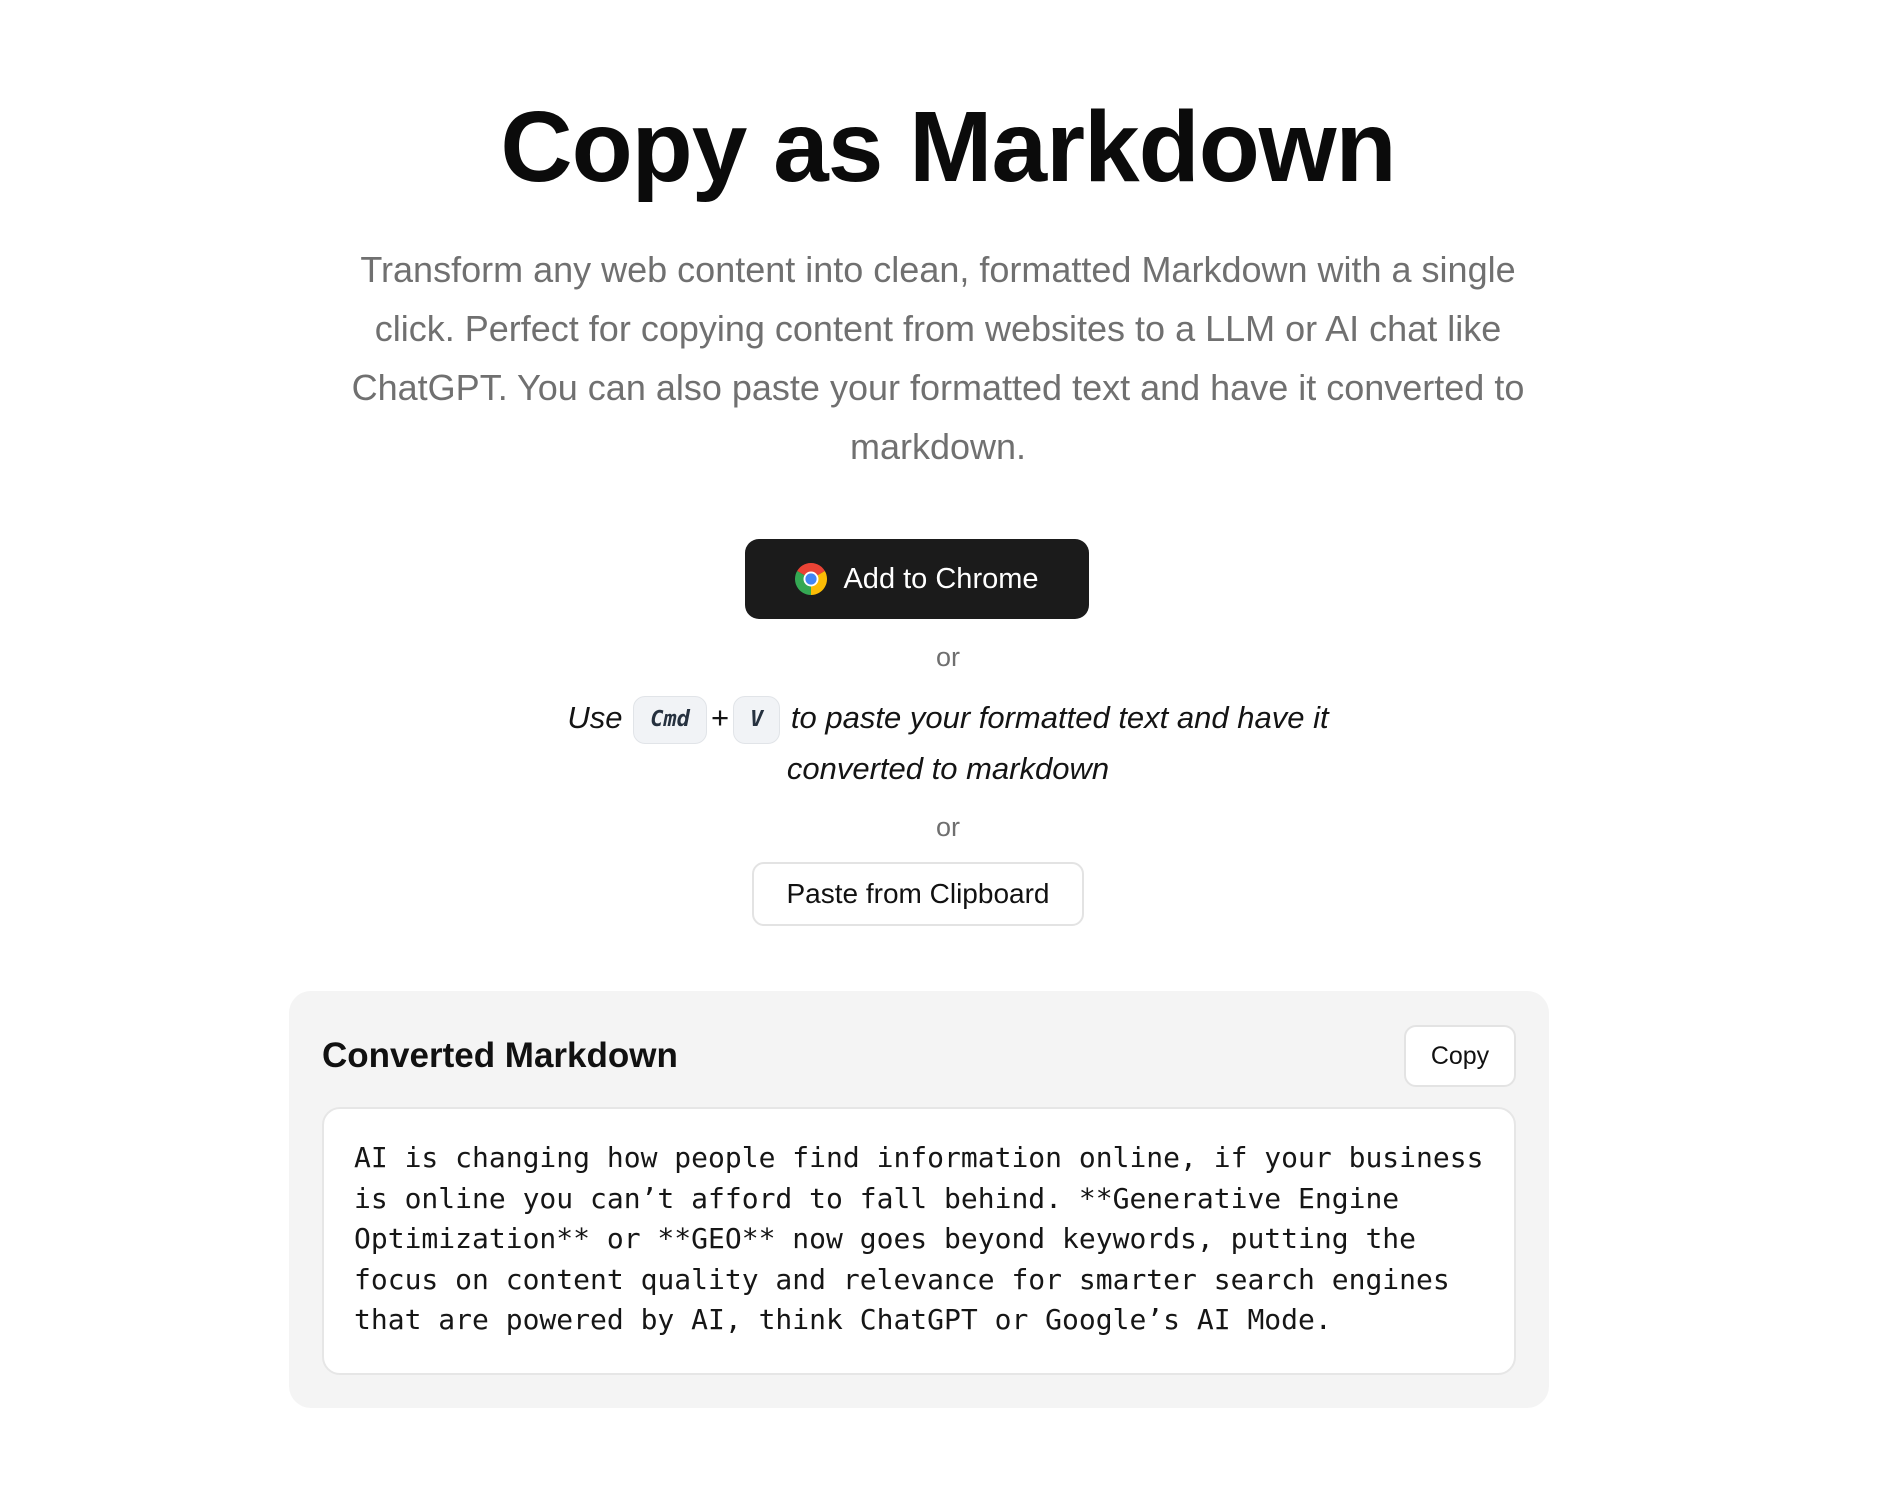 Image resolution: width=1896 pixels, height=1494 pixels. What do you see at coordinates (918, 894) in the screenshot?
I see `paste-from-clipboard-button: Paste from Clipboard` at bounding box center [918, 894].